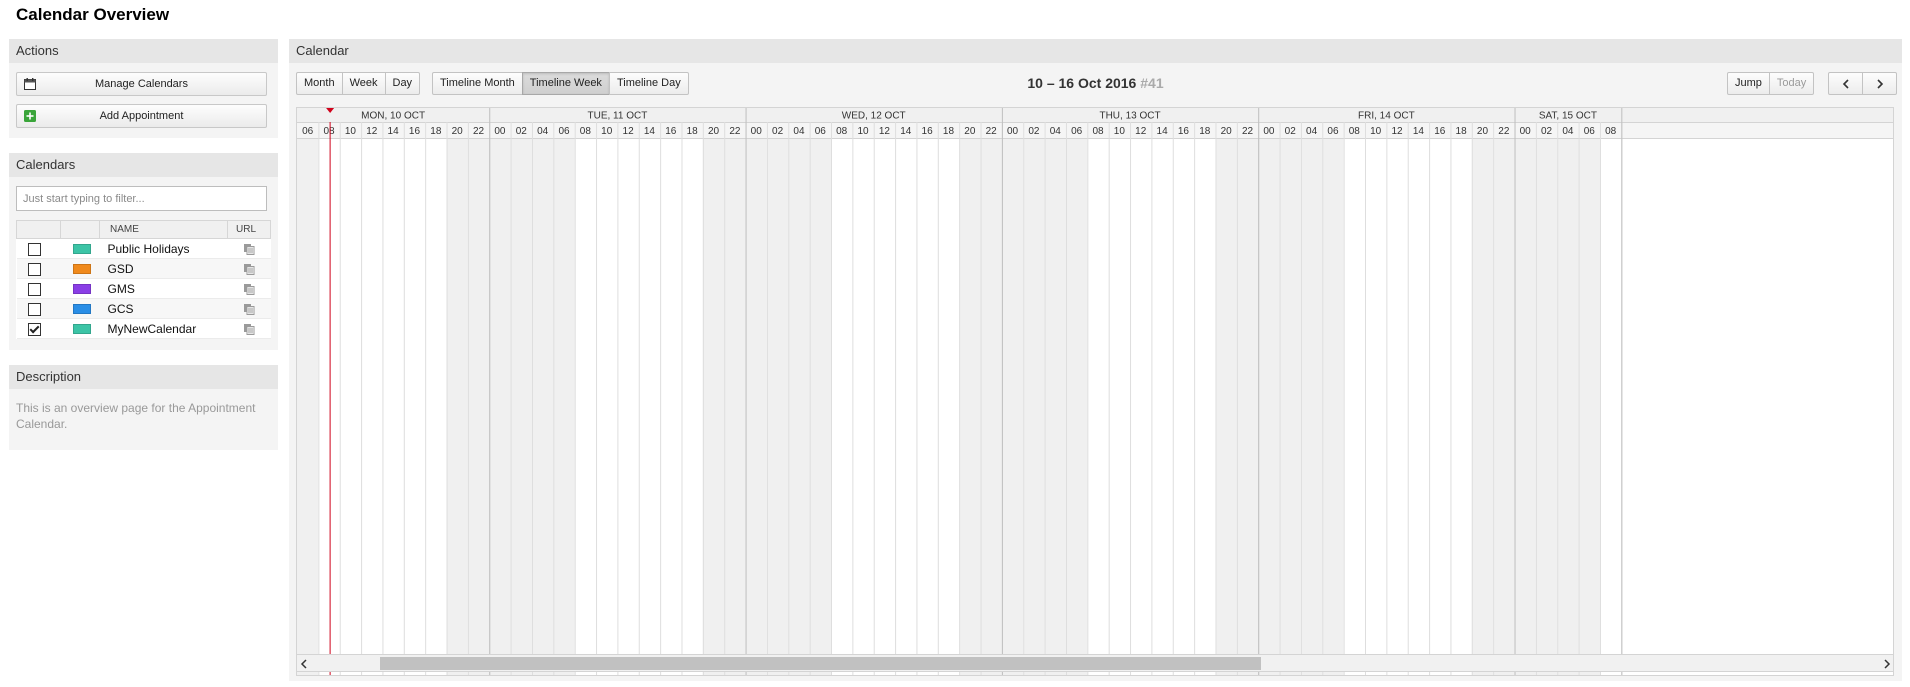 The width and height of the screenshot is (1910, 687). Describe the element at coordinates (163, 308) in the screenshot. I see `calendar-name: GCS` at that location.